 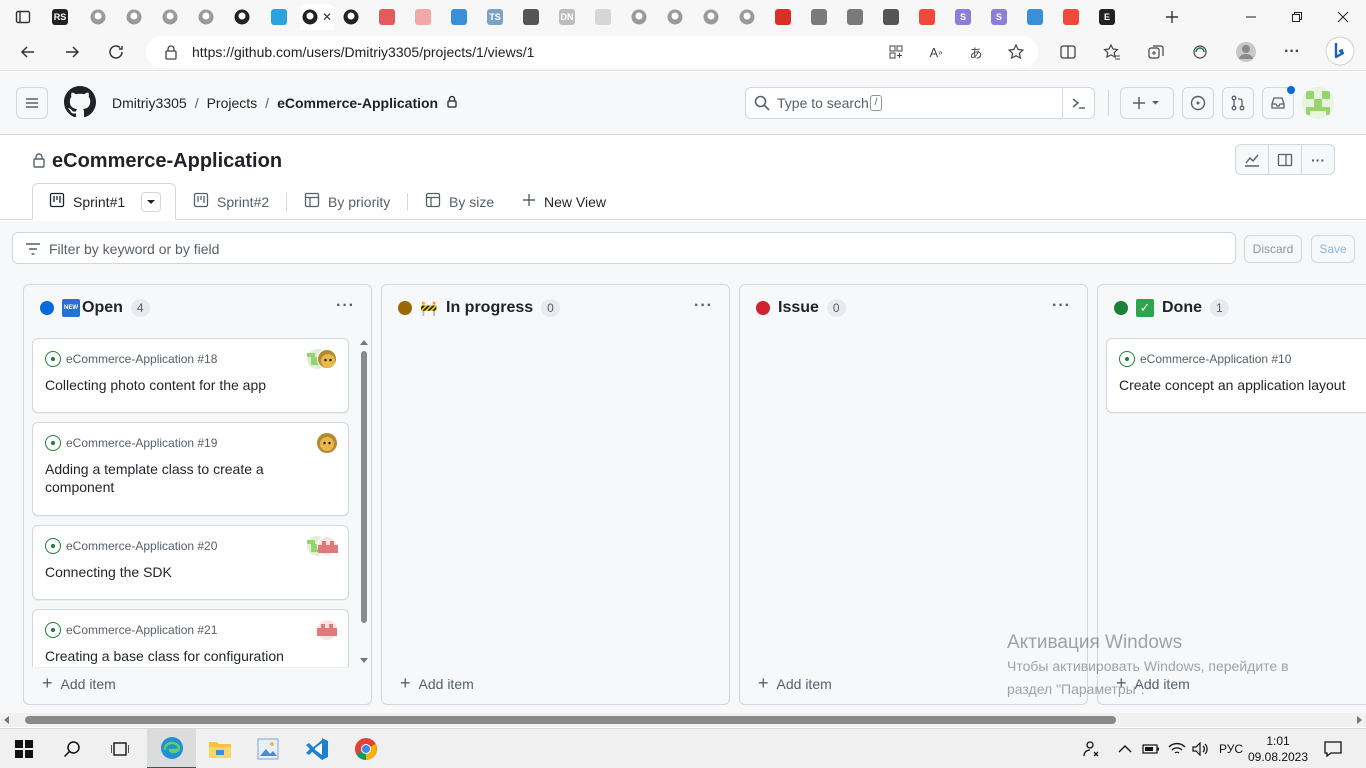 I want to click on breadcrumb-owner: Dmitriy3305, so click(x=149, y=103).